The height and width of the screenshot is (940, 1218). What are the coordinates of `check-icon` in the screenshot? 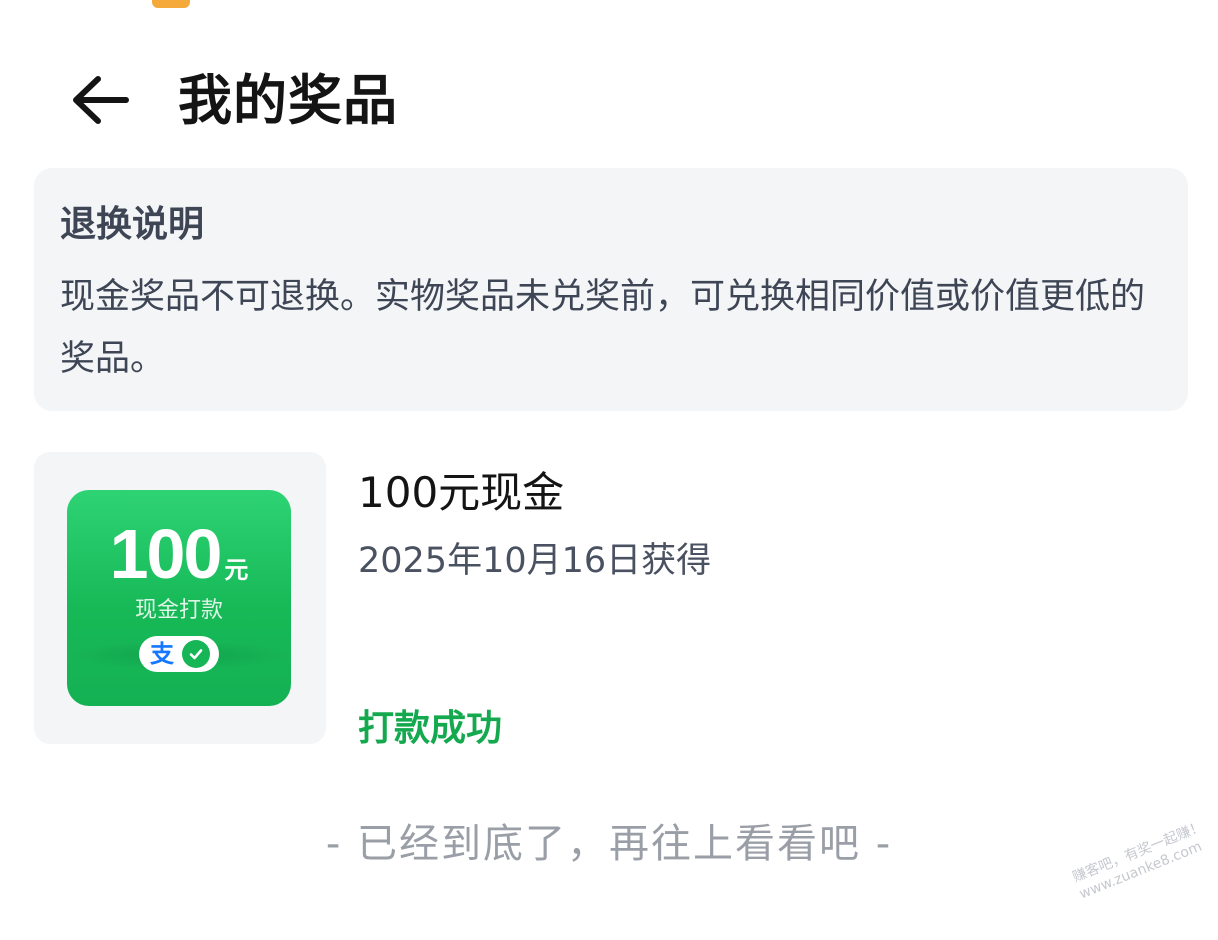 It's located at (196, 654).